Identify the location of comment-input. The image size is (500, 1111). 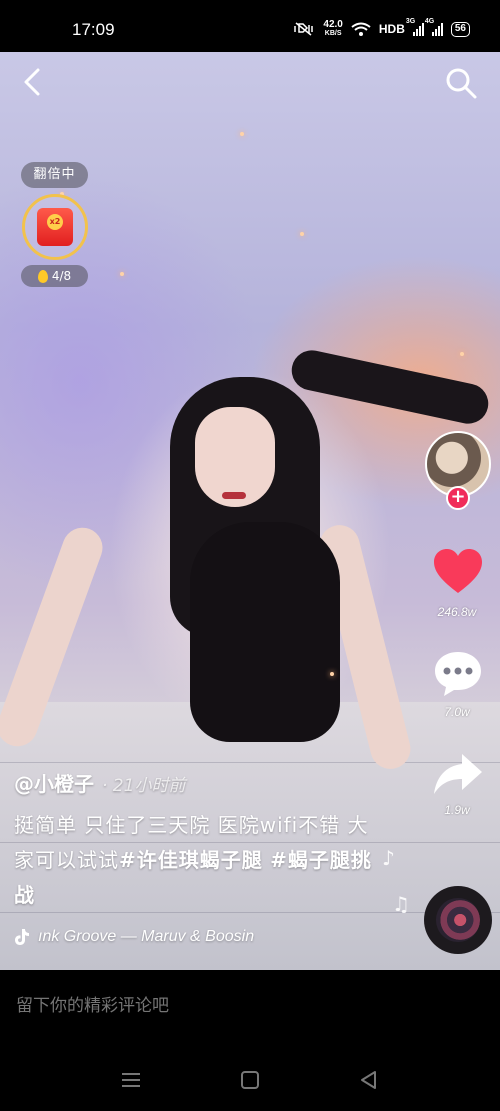
(166, 1006).